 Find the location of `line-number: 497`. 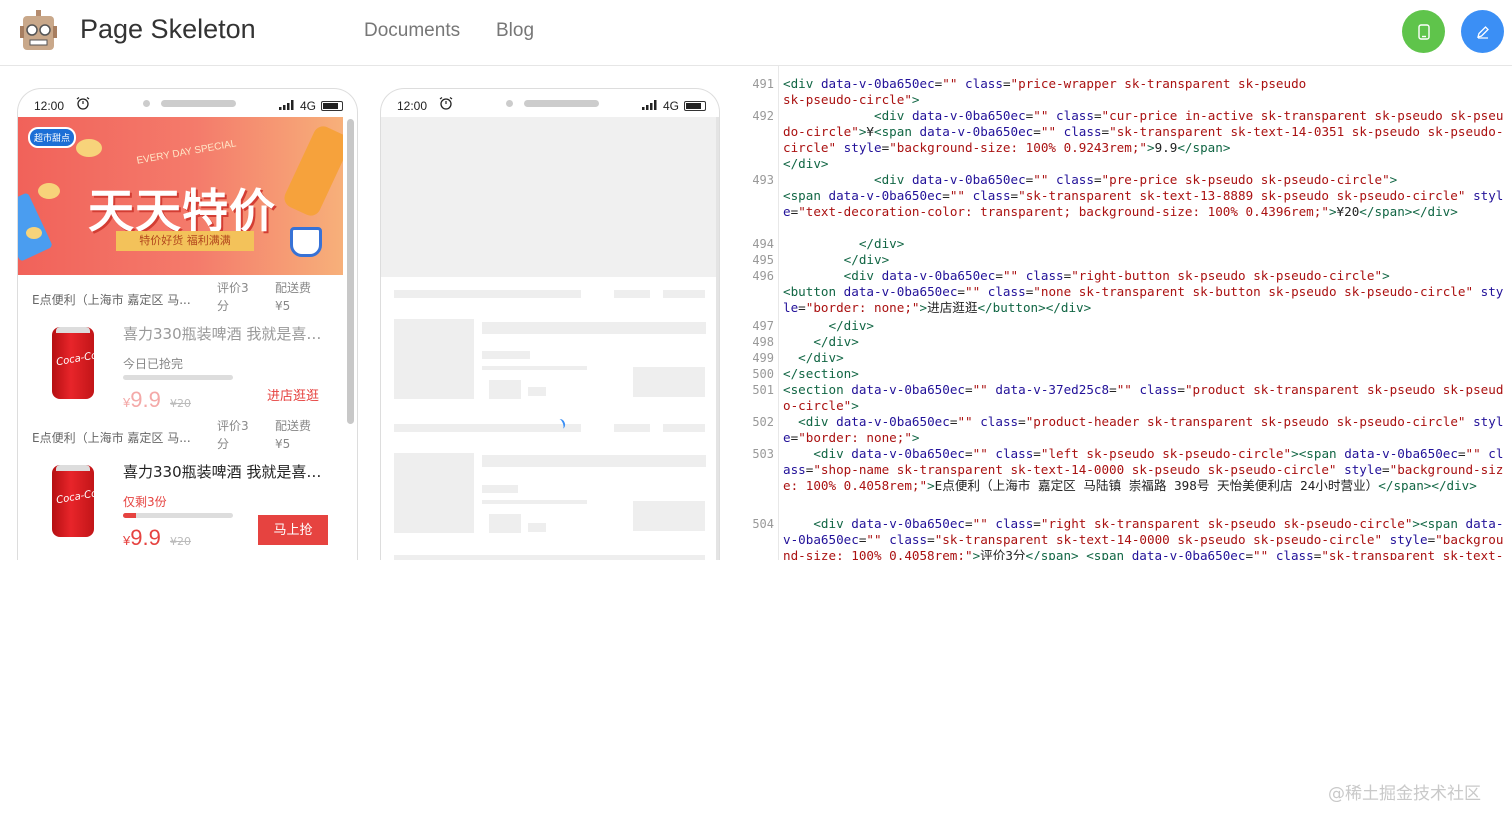

line-number: 497 is located at coordinates (763, 326).